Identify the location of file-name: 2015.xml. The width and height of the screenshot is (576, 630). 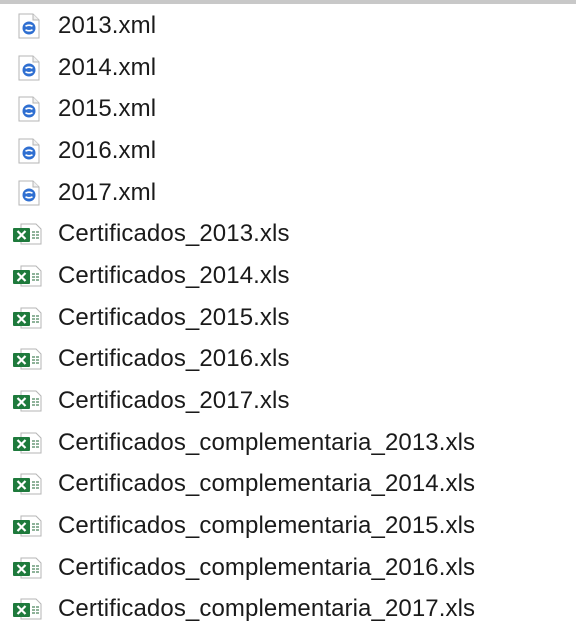
(107, 109).